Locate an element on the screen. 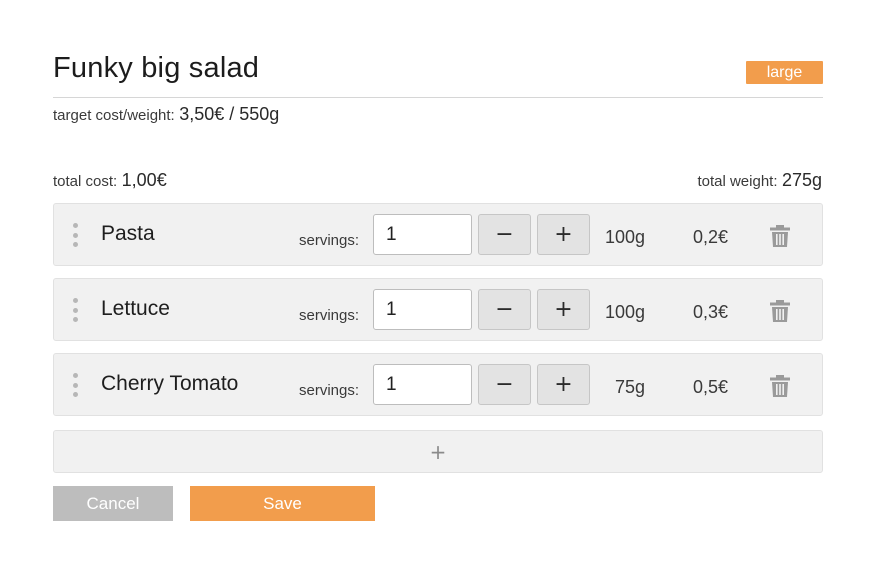  ingredient-row: Cherry Tomato servings: − + 75g 0,5€ is located at coordinates (438, 384).